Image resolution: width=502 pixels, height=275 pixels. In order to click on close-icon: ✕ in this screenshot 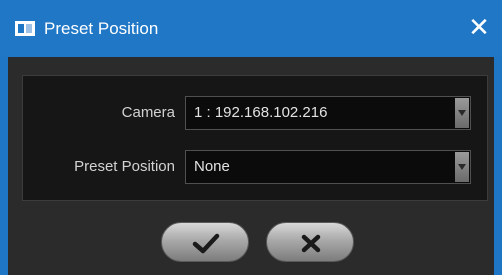, I will do `click(479, 28)`.